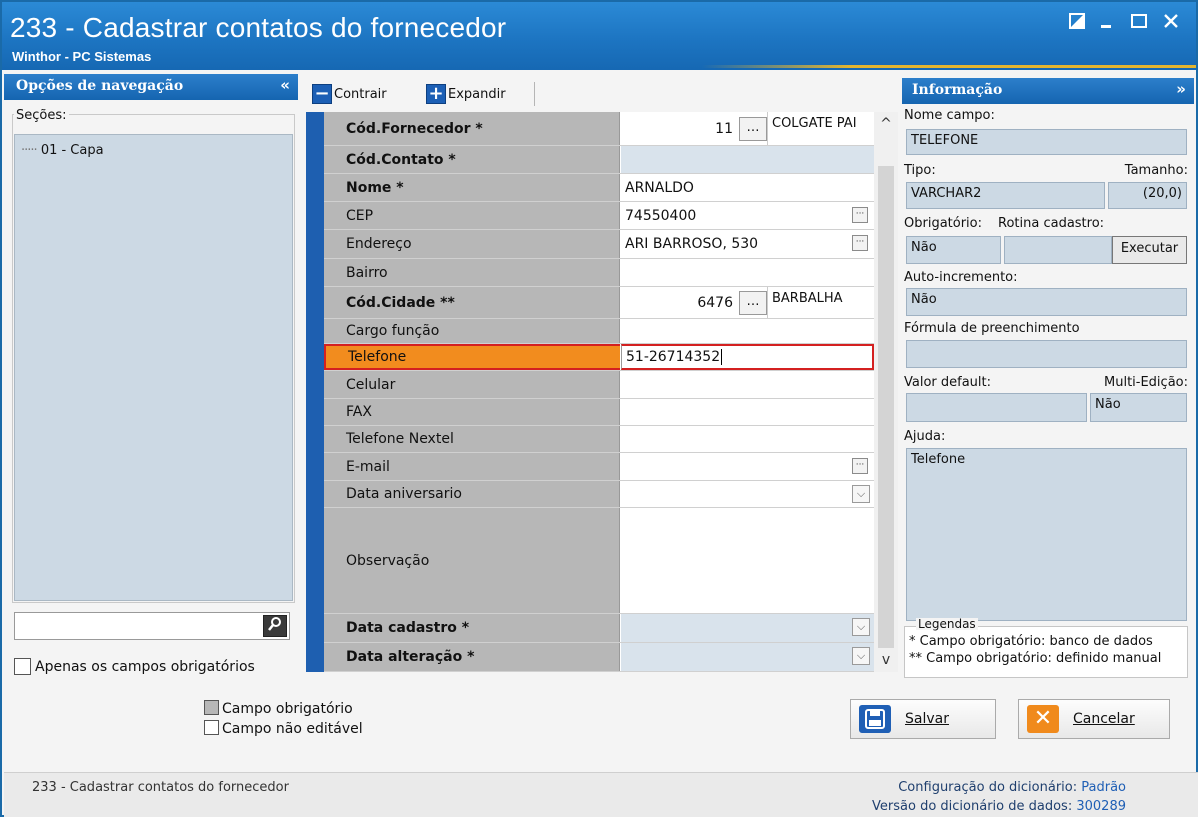 This screenshot has height=817, width=1198. What do you see at coordinates (747, 331) in the screenshot?
I see `cargo-funcao-field` at bounding box center [747, 331].